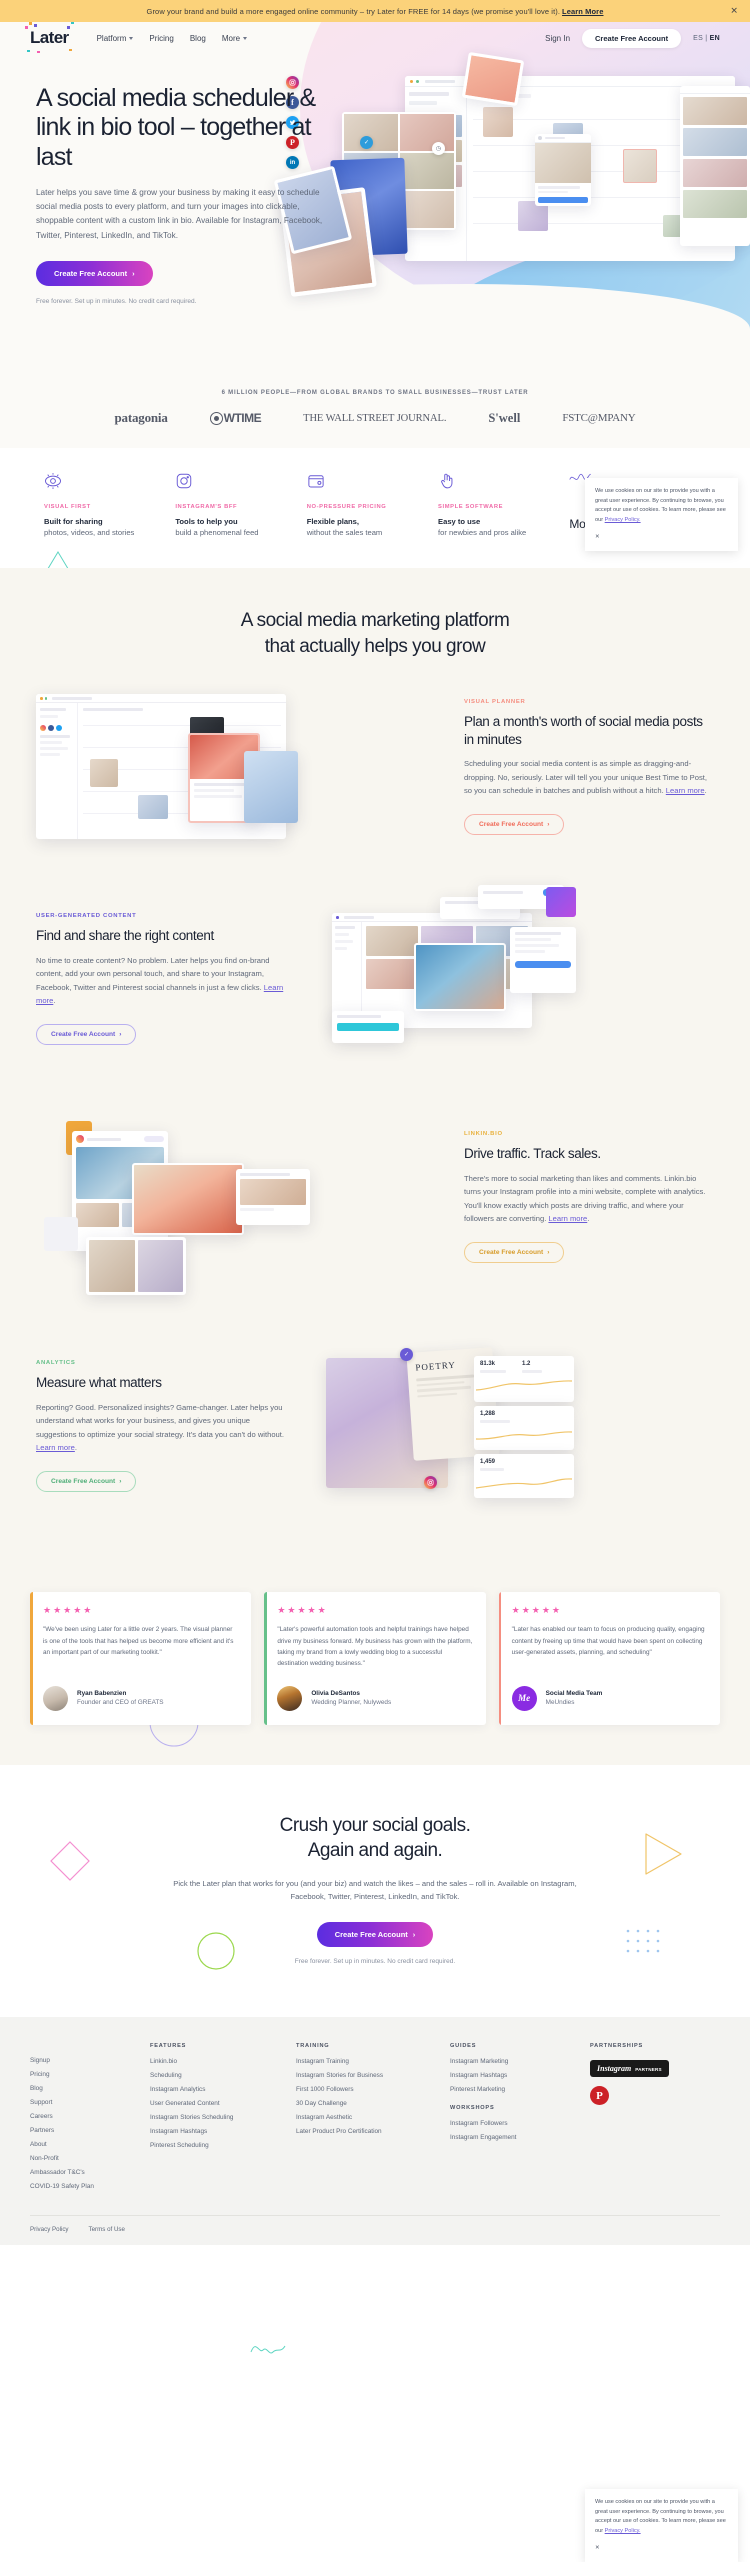 The image size is (750, 2562). Describe the element at coordinates (351, 1703) in the screenshot. I see `testimonial-role: Wedding Planner, Nulyweds` at that location.